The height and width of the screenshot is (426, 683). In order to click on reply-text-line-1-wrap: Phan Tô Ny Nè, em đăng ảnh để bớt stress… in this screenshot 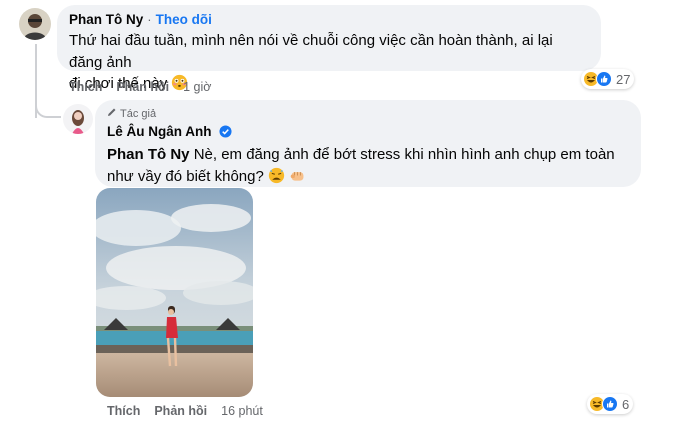, I will do `click(368, 155)`.